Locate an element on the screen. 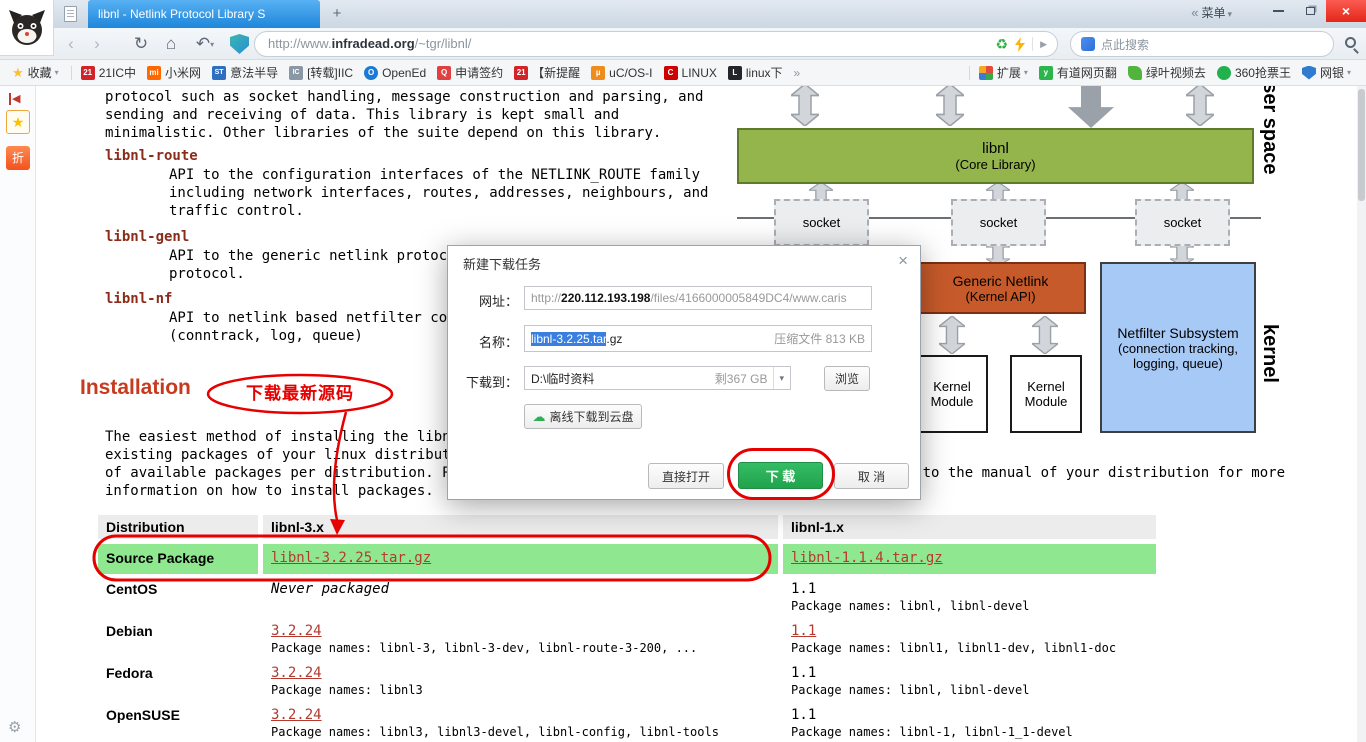  search-placeholder: 点此搜索 is located at coordinates (1125, 44).